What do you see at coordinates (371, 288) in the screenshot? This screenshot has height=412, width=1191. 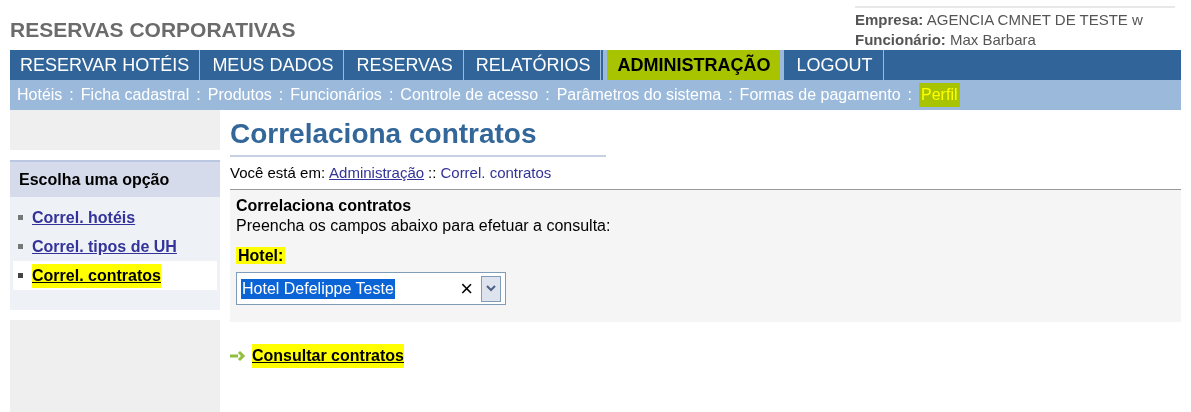 I see `hotel-select: Hotel Defelippe Teste ×` at bounding box center [371, 288].